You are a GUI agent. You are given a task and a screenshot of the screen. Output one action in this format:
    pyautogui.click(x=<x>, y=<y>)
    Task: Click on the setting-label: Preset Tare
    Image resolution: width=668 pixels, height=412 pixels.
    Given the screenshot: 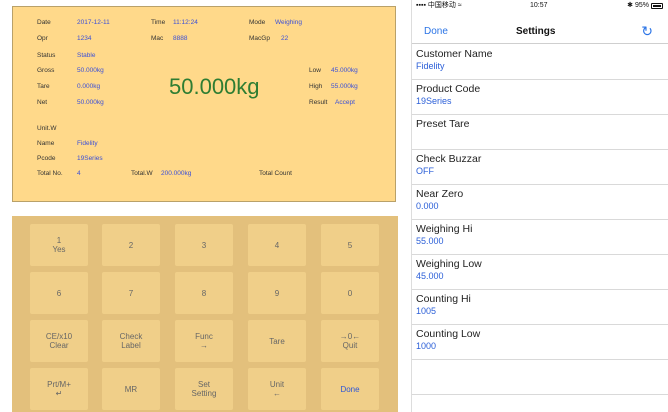 What is the action you would take?
    pyautogui.click(x=443, y=124)
    